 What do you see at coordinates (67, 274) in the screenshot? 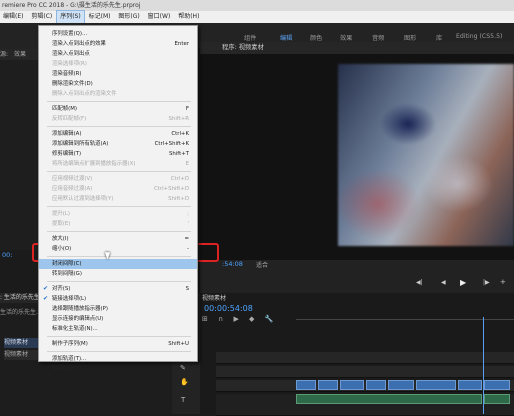
I see `menu-item-label: 转到间隔(G)` at bounding box center [67, 274].